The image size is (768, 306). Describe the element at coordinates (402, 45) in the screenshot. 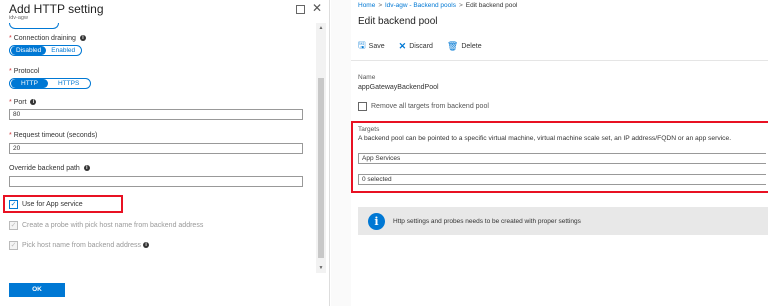

I see `discard-icon: ✕` at that location.